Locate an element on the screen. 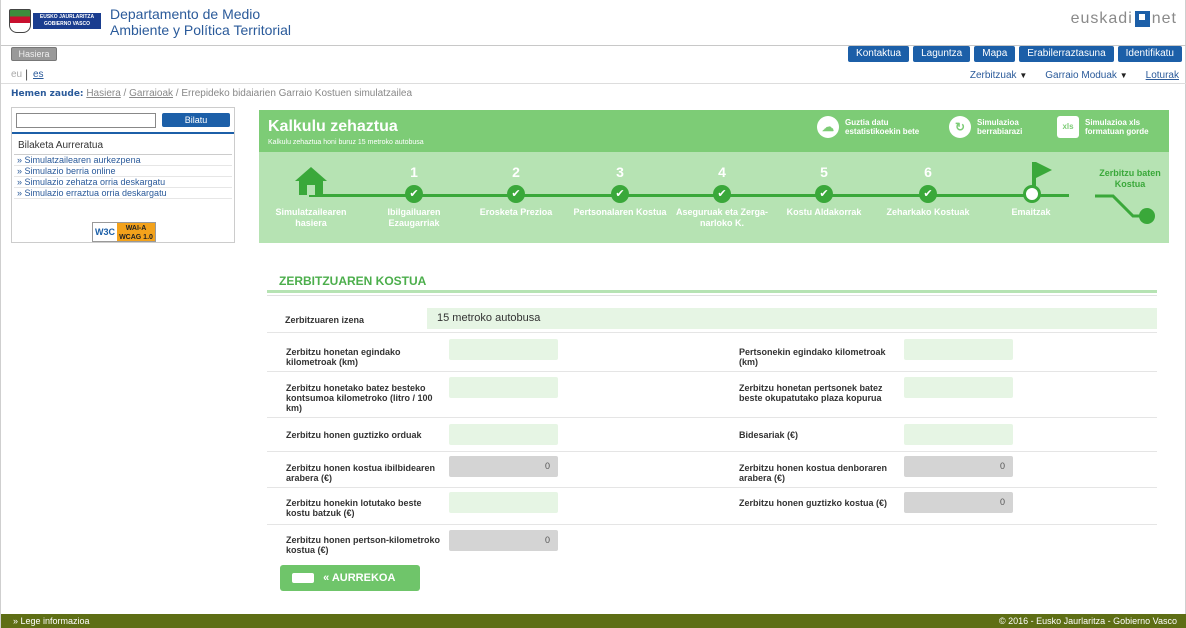 This screenshot has height=628, width=1186. consumption-field is located at coordinates (503, 387).